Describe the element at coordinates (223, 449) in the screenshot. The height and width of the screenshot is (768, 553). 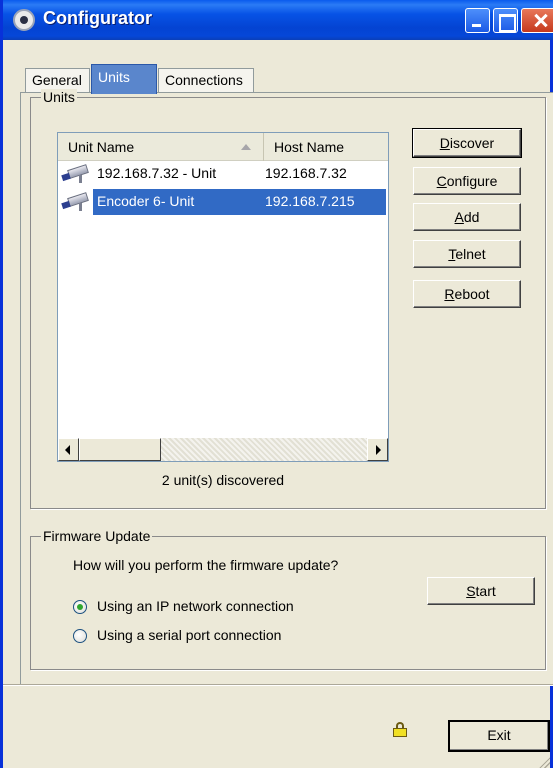
I see `horizontal-scrollbar` at that location.